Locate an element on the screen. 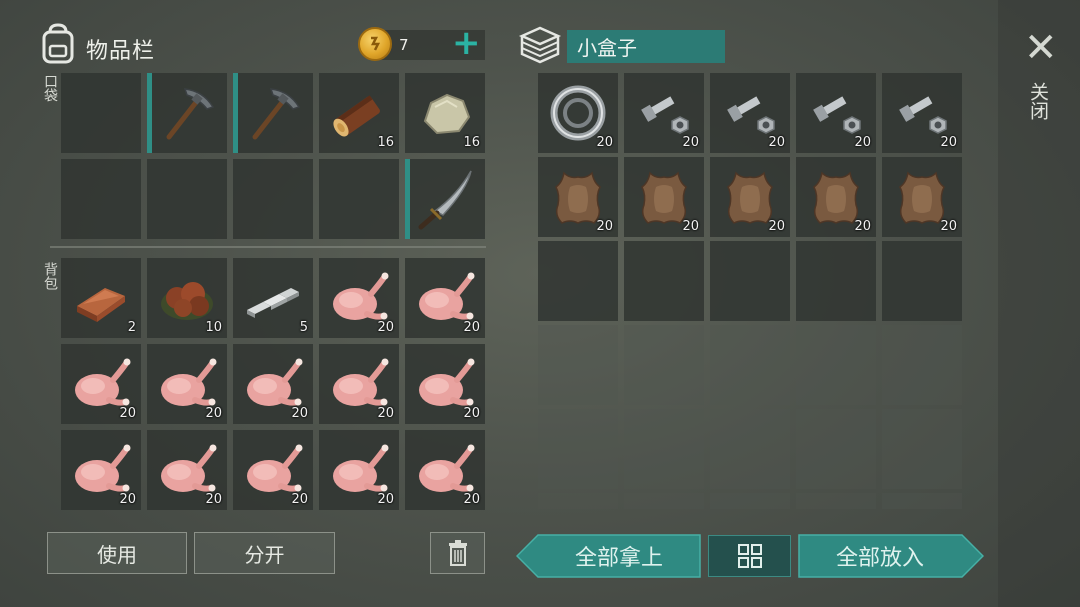 The height and width of the screenshot is (607, 1080). grid-sort-icon is located at coordinates (749, 556).